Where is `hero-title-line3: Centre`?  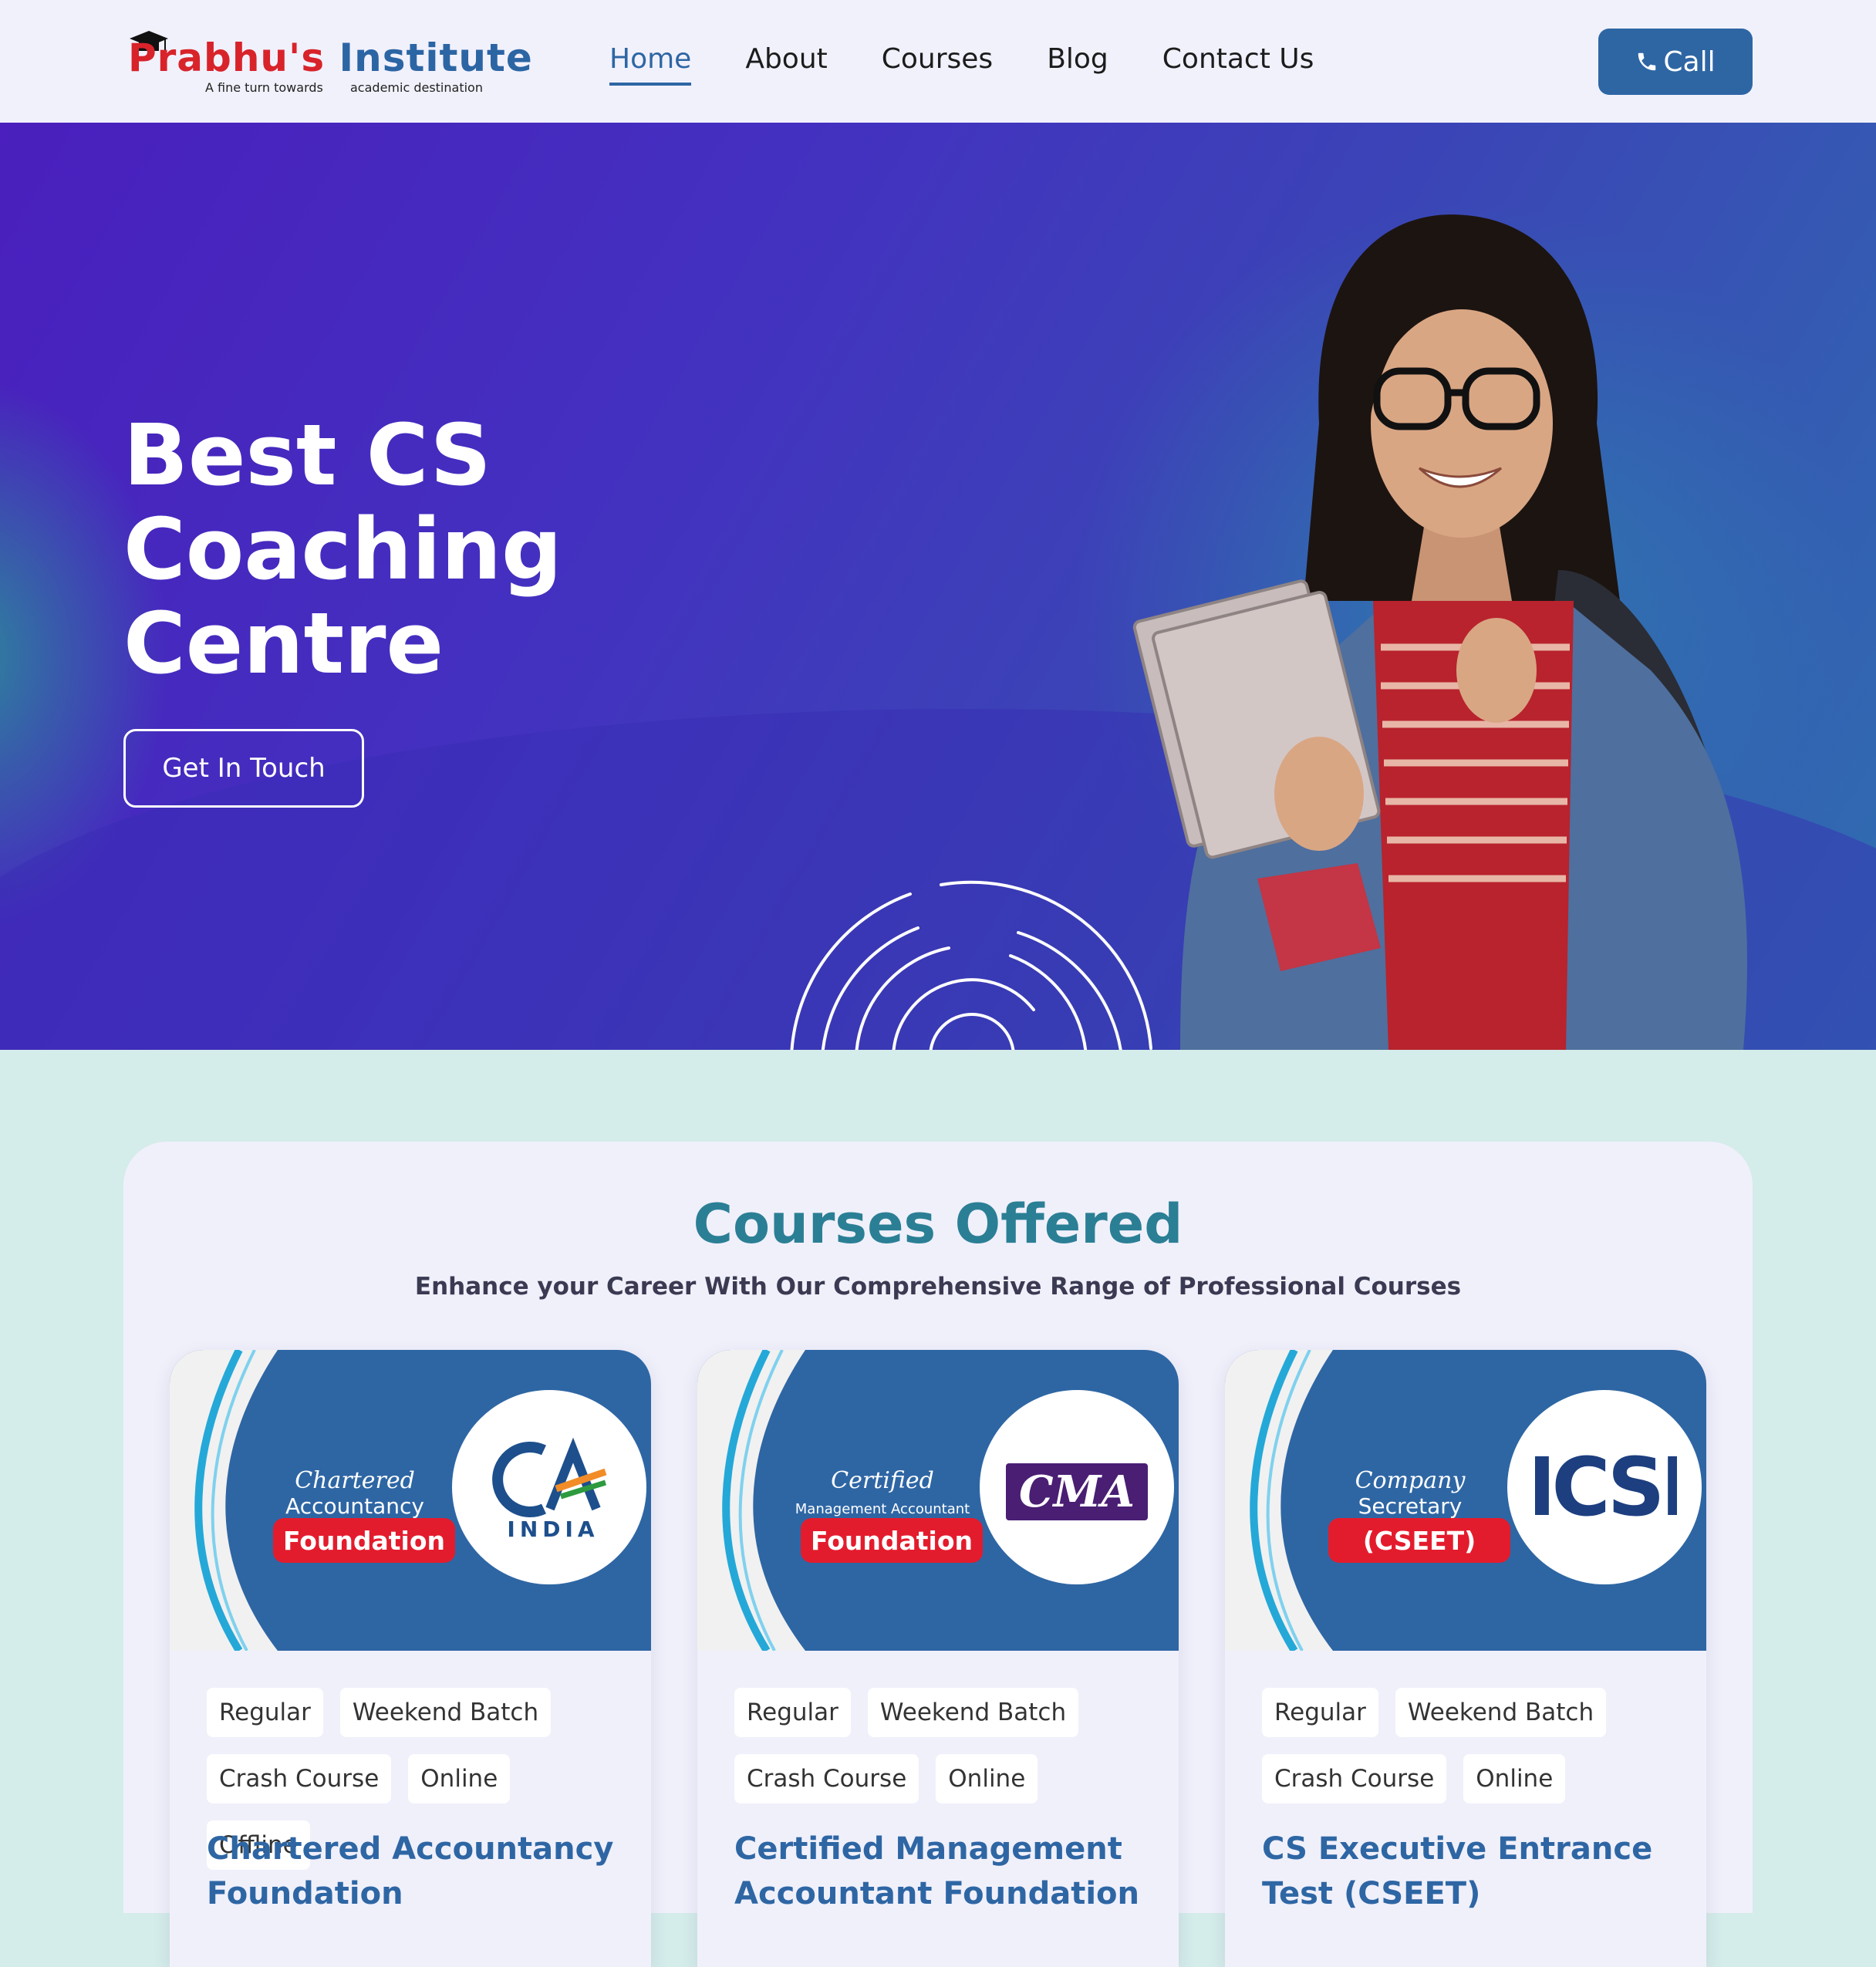 hero-title-line3: Centre is located at coordinates (283, 643).